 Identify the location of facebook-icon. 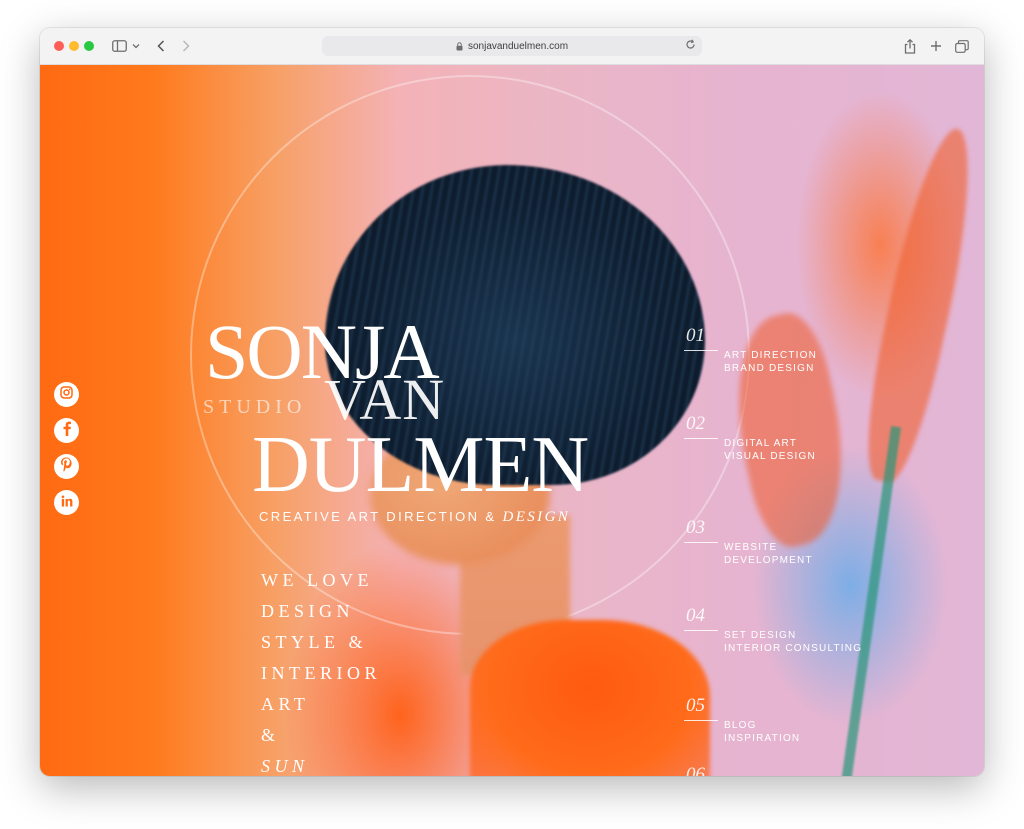
(67, 431).